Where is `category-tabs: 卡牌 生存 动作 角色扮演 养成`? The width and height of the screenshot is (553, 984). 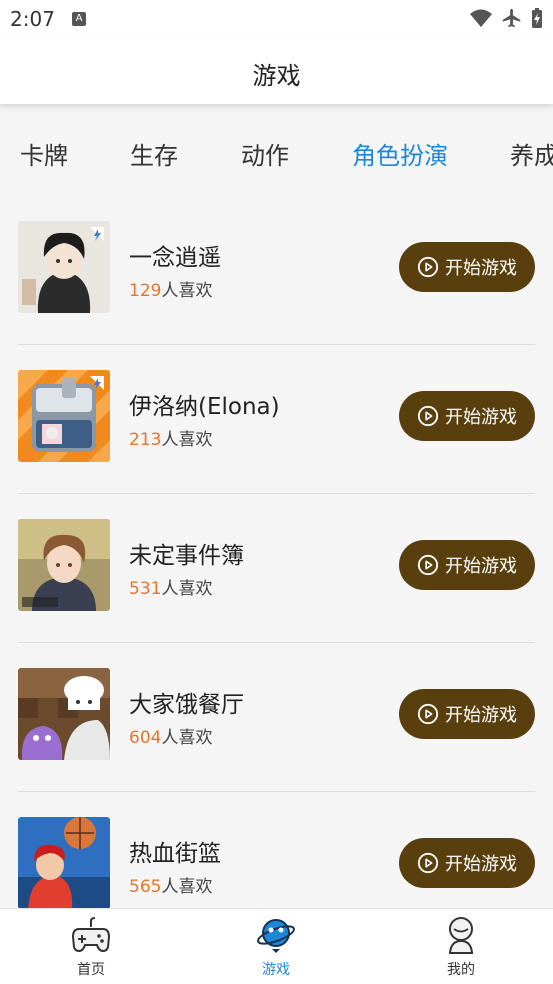 category-tabs: 卡牌 生存 动作 角色扮演 养成 is located at coordinates (276, 150).